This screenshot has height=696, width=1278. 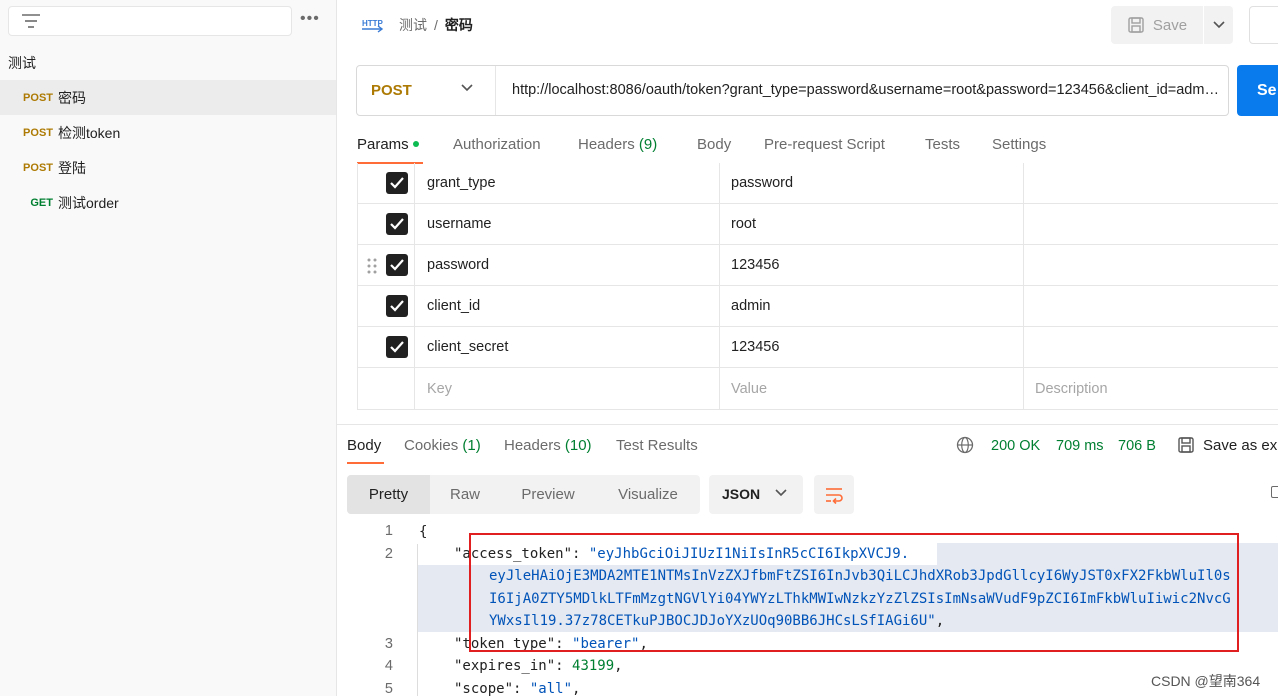 I want to click on format-value: JSON, so click(x=741, y=494).